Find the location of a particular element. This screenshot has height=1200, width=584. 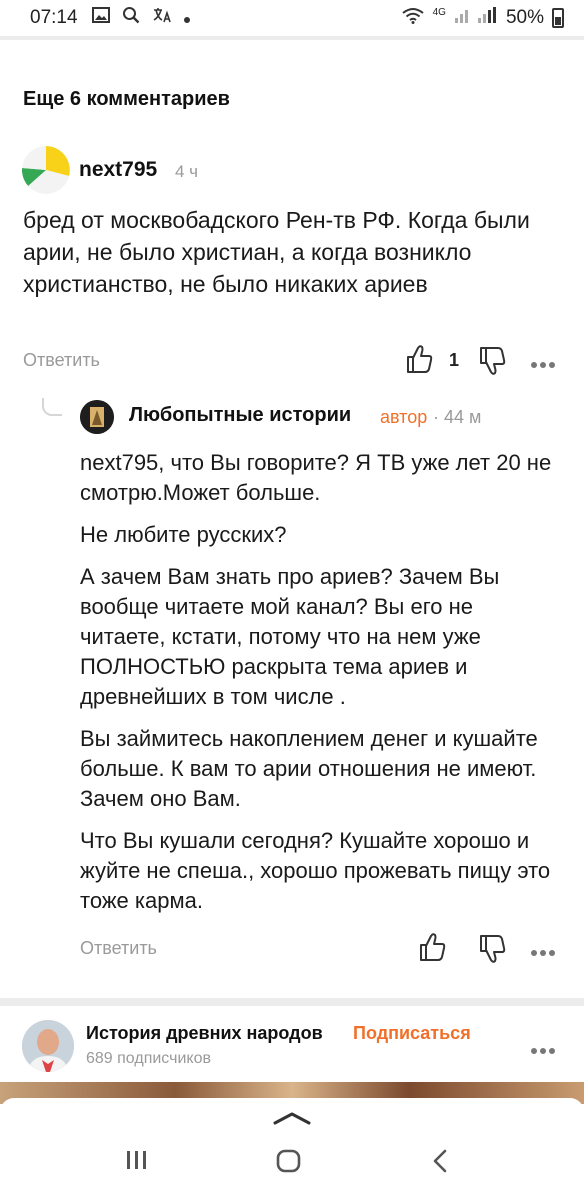

comment-username: next795 is located at coordinates (118, 170).